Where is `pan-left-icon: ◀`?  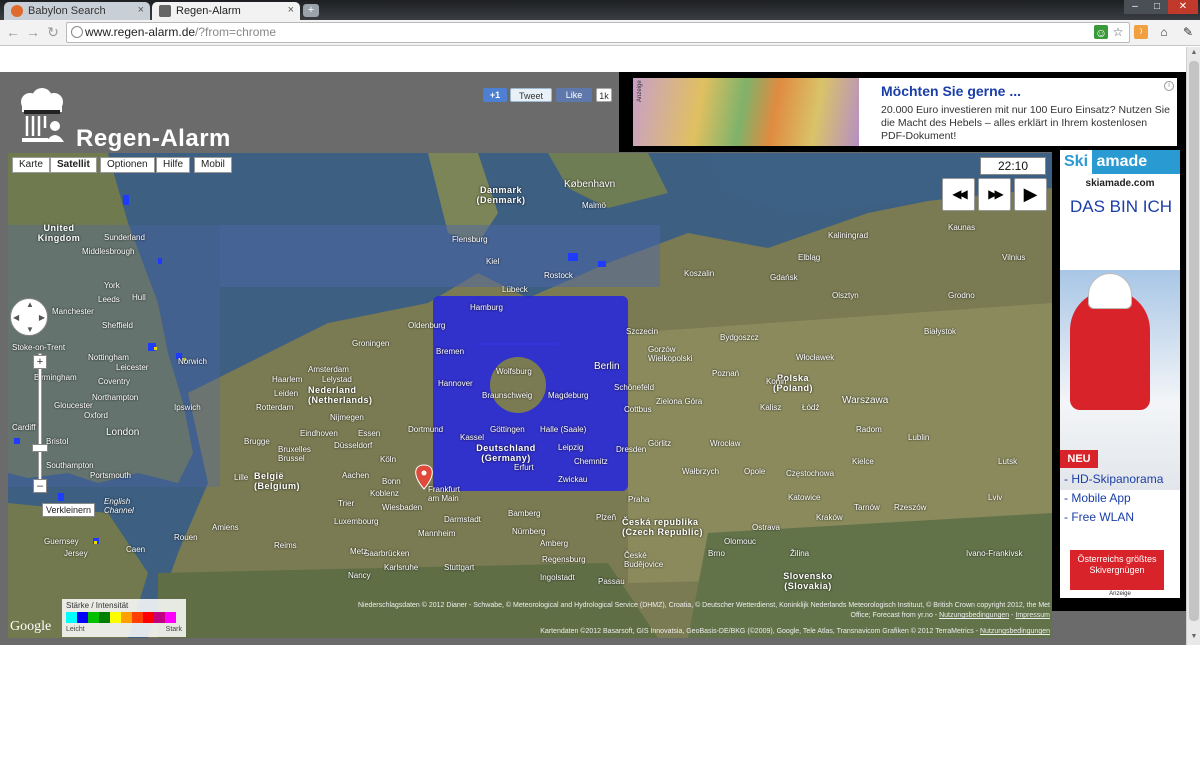 pan-left-icon: ◀ is located at coordinates (16, 317).